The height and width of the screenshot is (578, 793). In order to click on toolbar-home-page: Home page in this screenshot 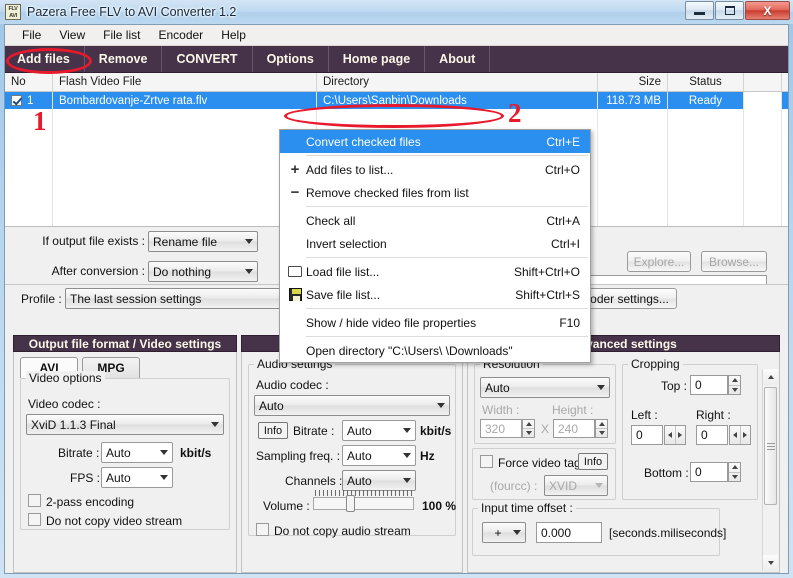, I will do `click(377, 59)`.